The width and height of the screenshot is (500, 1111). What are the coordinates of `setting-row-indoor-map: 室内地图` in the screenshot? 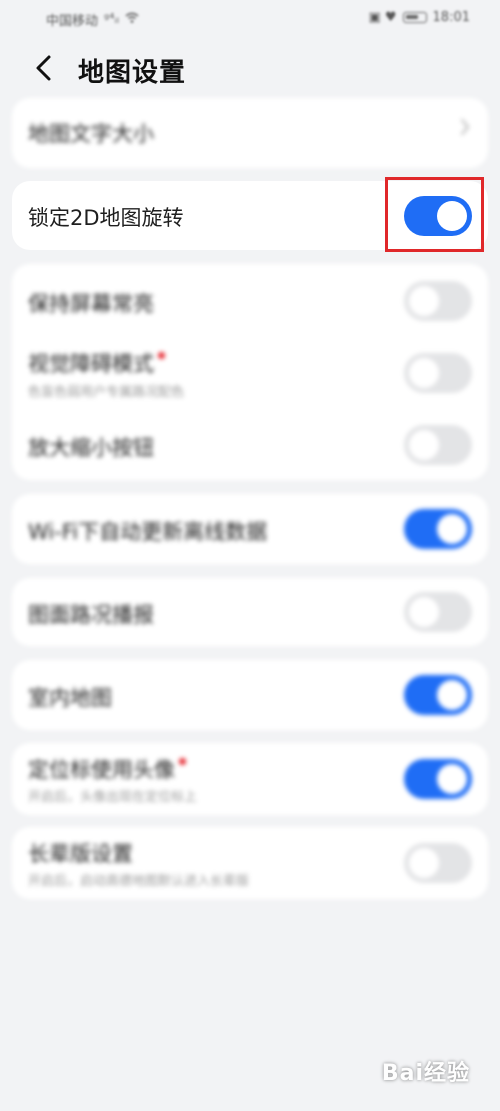 It's located at (250, 695).